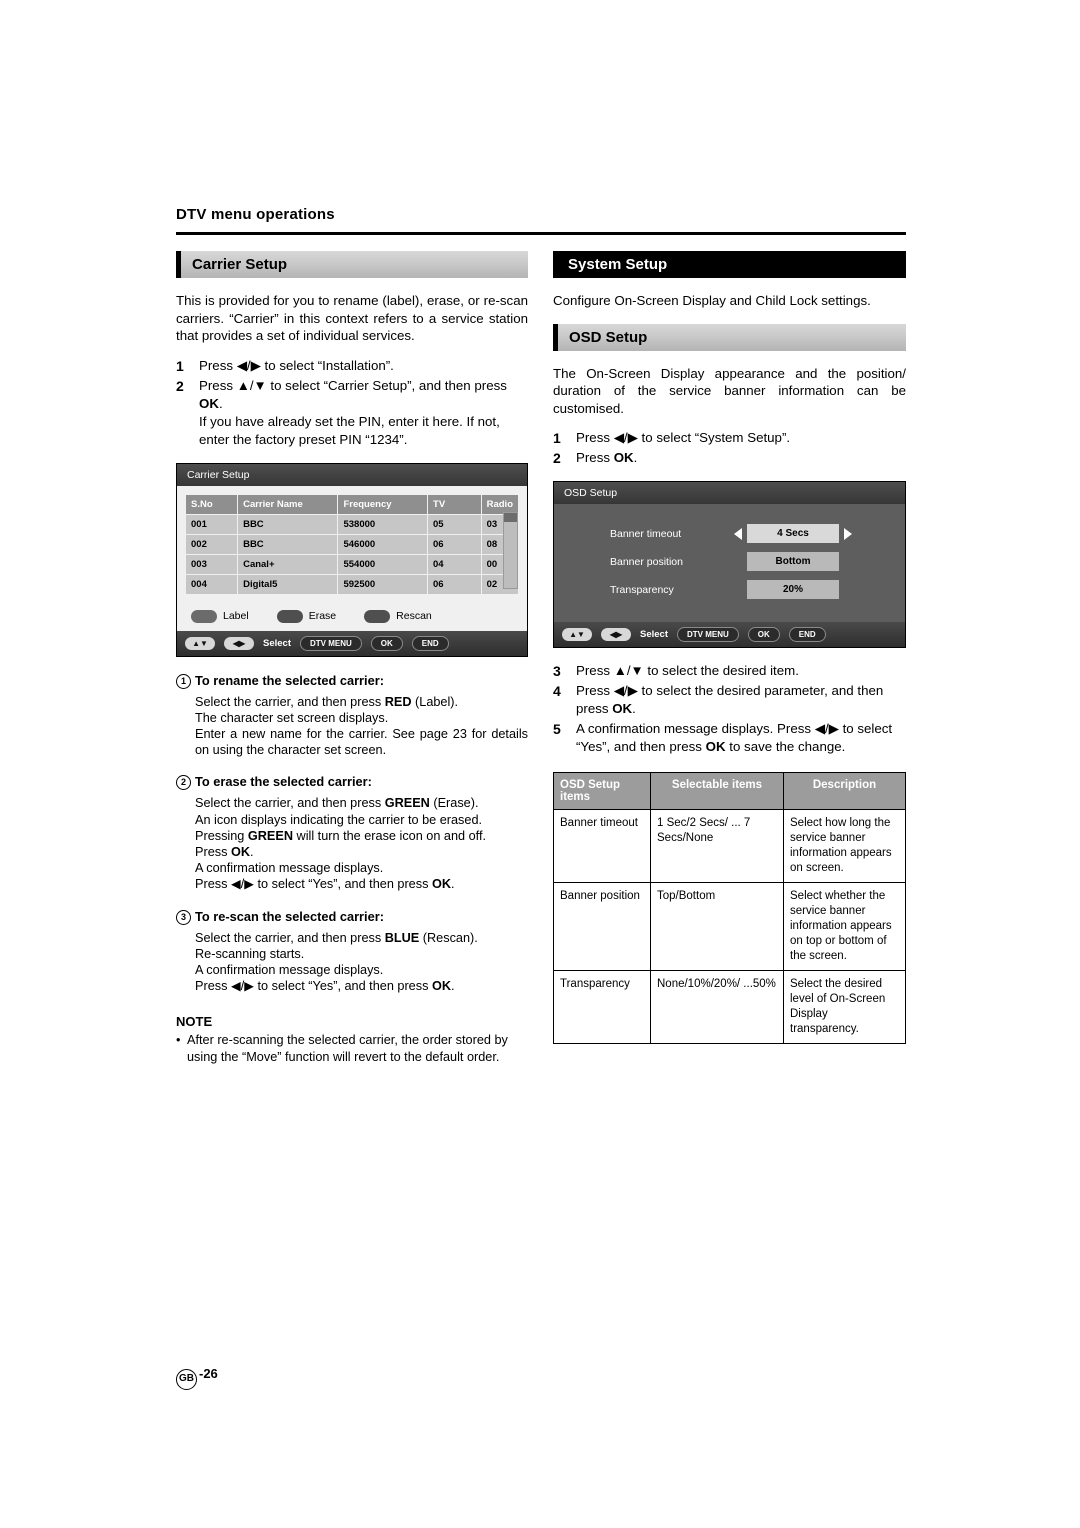  I want to click on table-row: 003 Canal+ 554000 04 00, so click(352, 564).